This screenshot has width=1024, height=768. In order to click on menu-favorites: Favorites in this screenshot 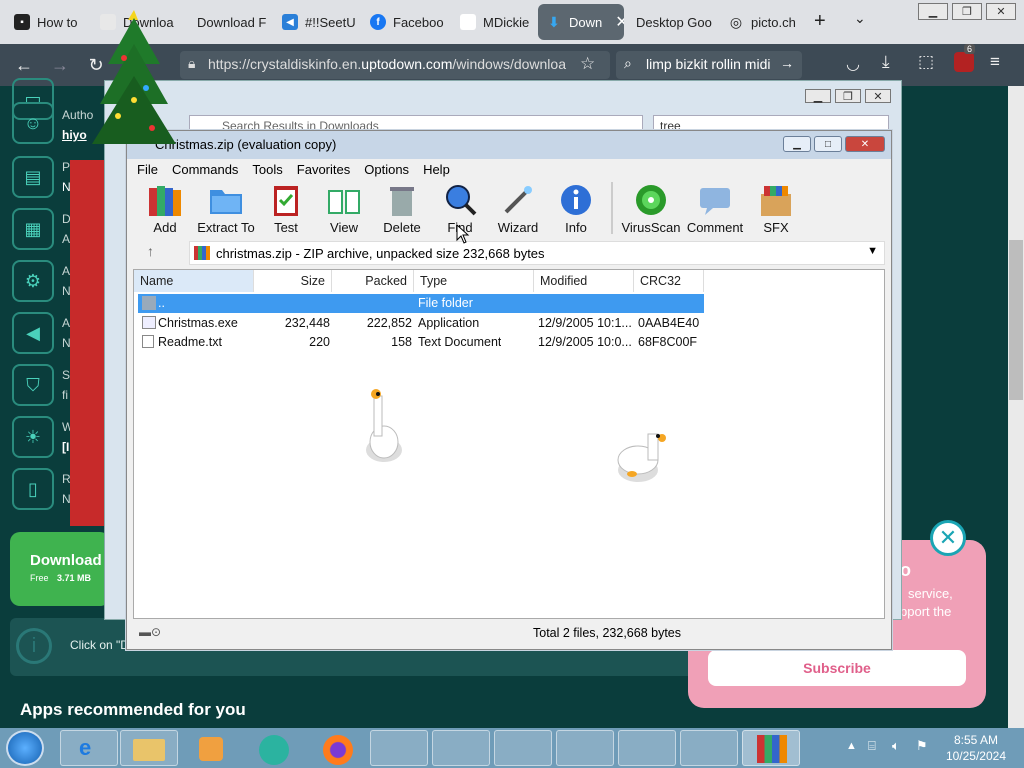, I will do `click(323, 169)`.